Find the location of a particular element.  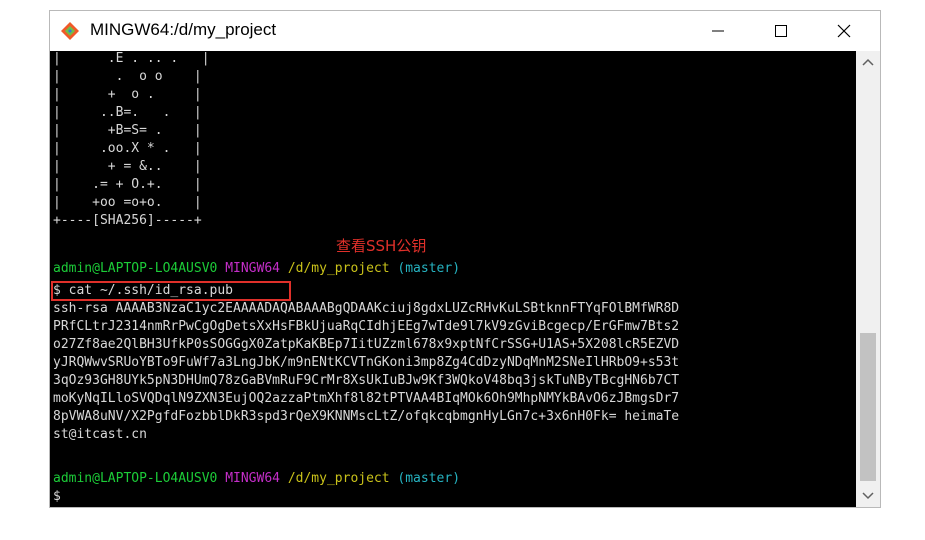

art-line: | .= + O.+. | is located at coordinates (127, 184).